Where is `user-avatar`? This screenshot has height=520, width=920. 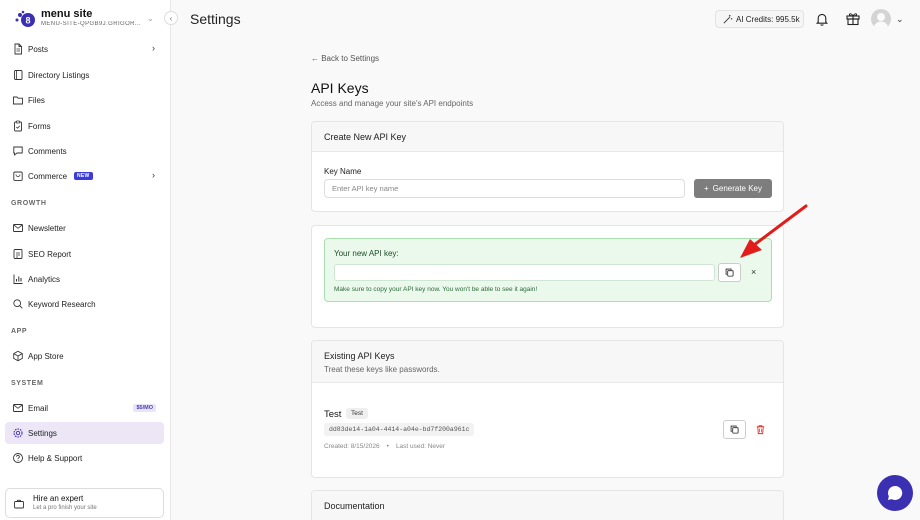
user-avatar is located at coordinates (881, 19).